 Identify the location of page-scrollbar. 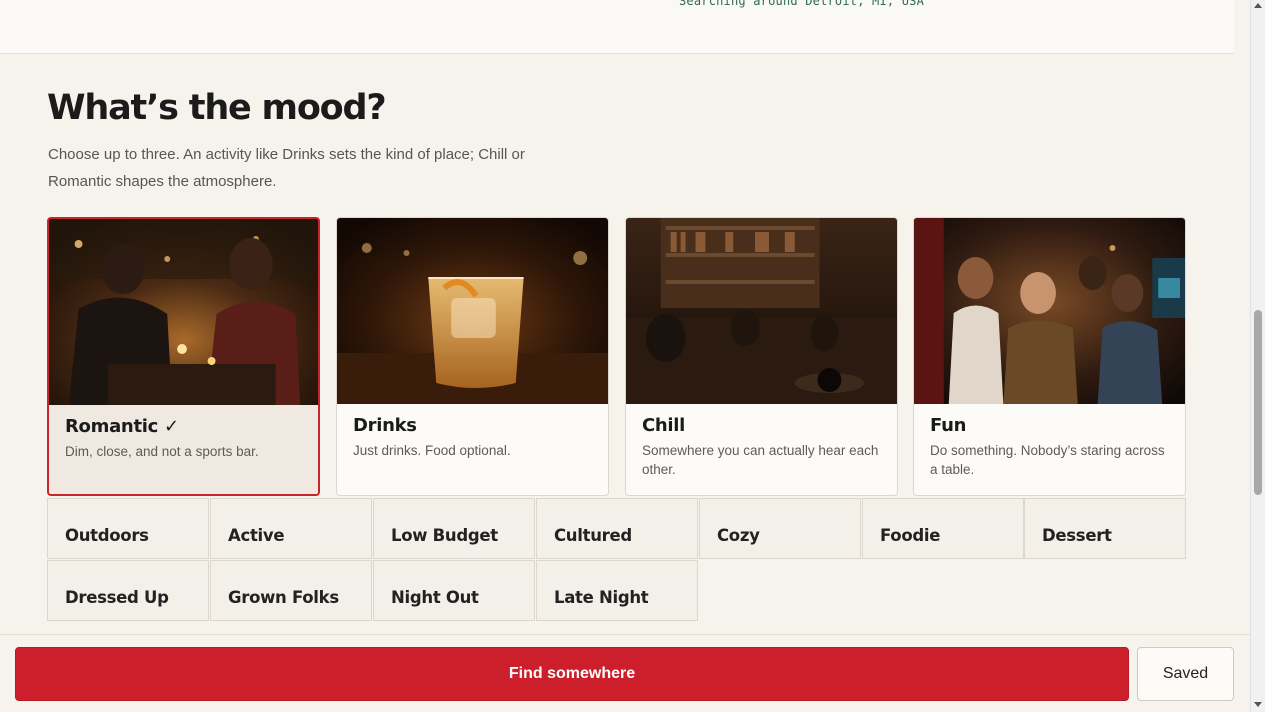
(1257, 356).